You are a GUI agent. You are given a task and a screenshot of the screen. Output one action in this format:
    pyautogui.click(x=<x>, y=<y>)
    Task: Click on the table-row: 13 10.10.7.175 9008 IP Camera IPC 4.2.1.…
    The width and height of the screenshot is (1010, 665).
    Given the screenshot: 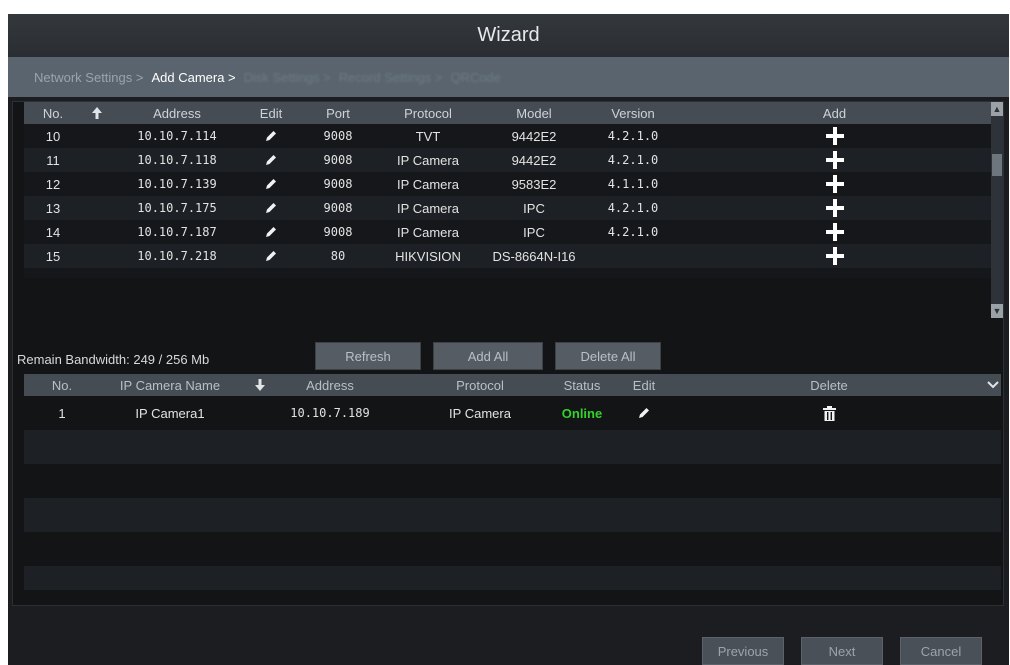 What is the action you would take?
    pyautogui.click(x=507, y=208)
    